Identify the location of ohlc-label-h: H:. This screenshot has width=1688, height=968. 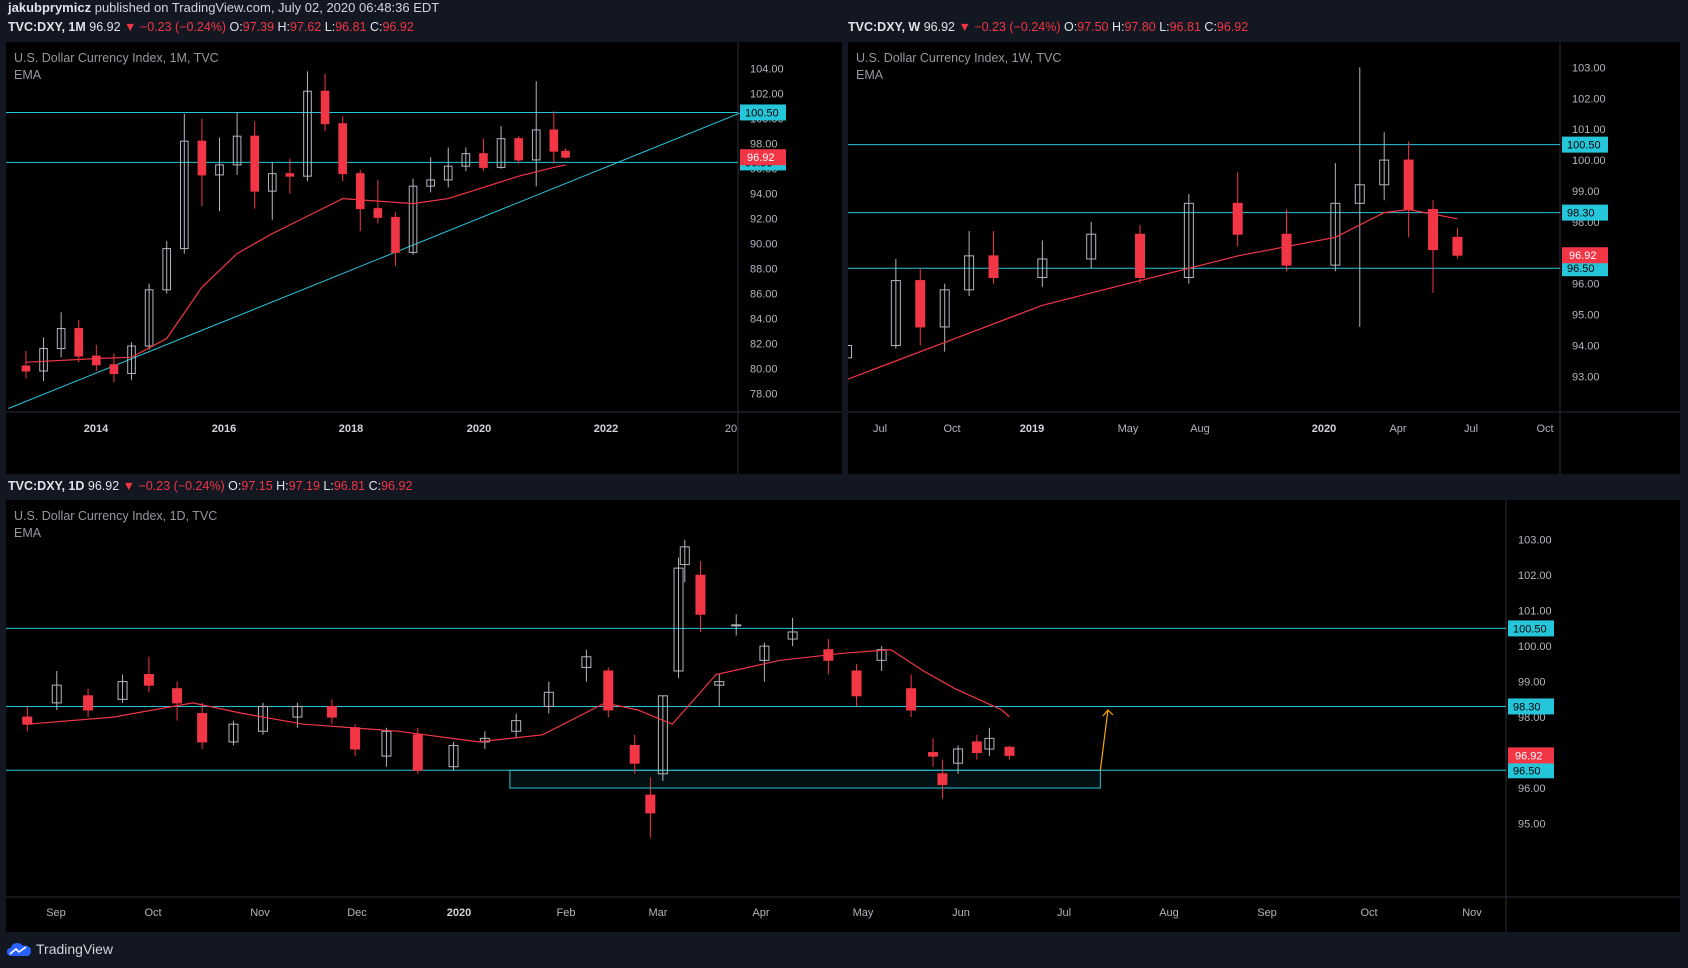
(284, 27).